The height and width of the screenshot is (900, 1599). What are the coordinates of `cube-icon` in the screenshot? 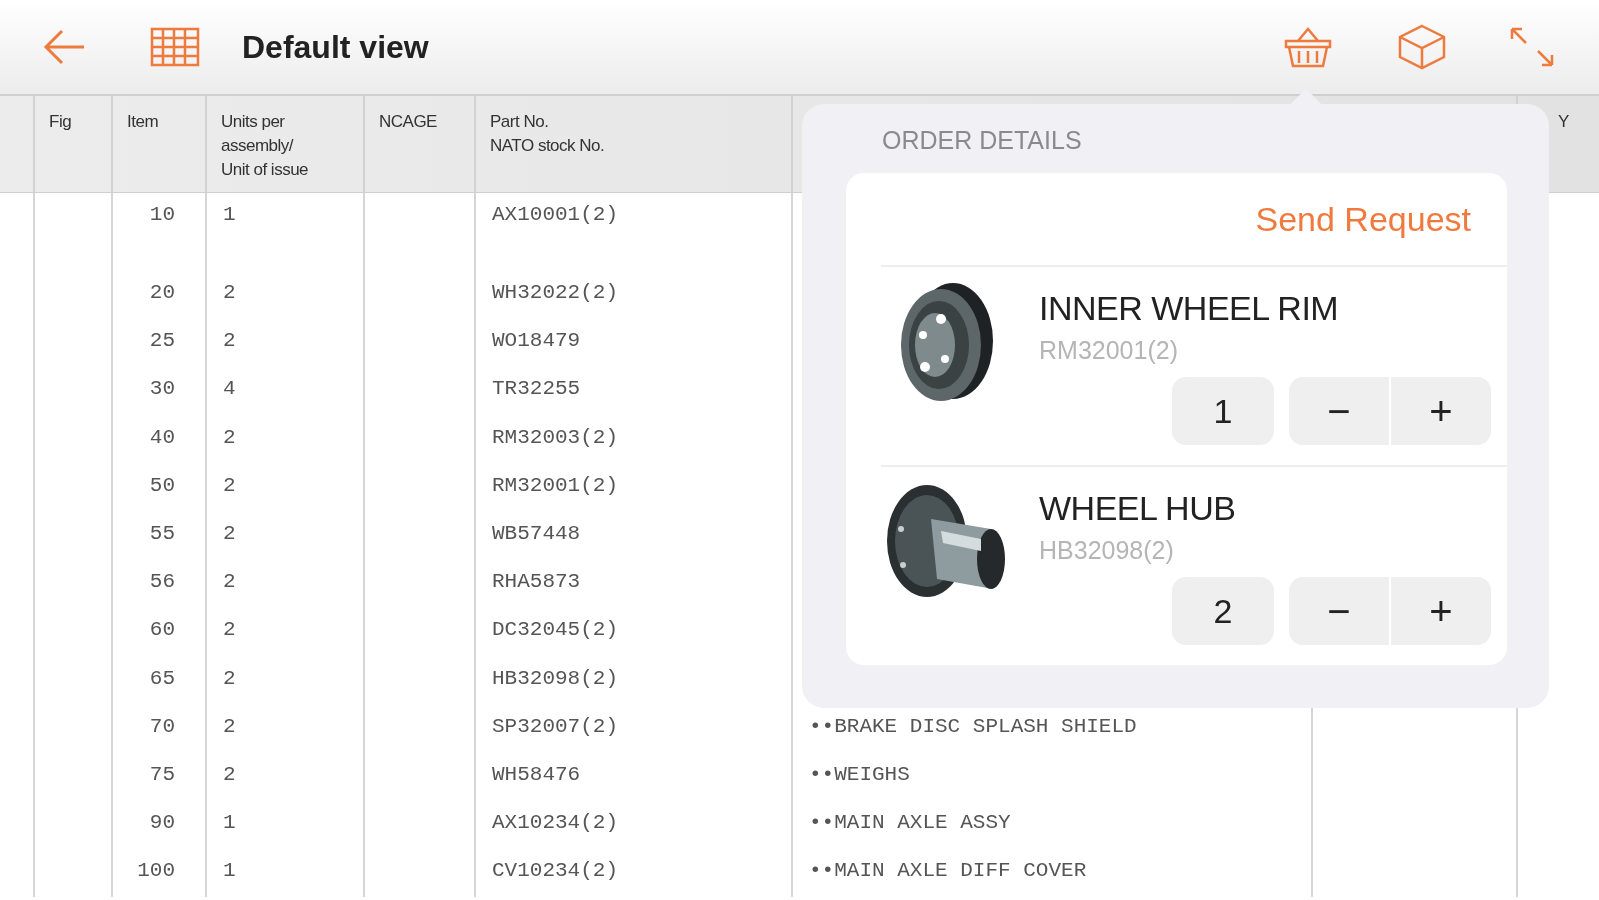 It's located at (1422, 47).